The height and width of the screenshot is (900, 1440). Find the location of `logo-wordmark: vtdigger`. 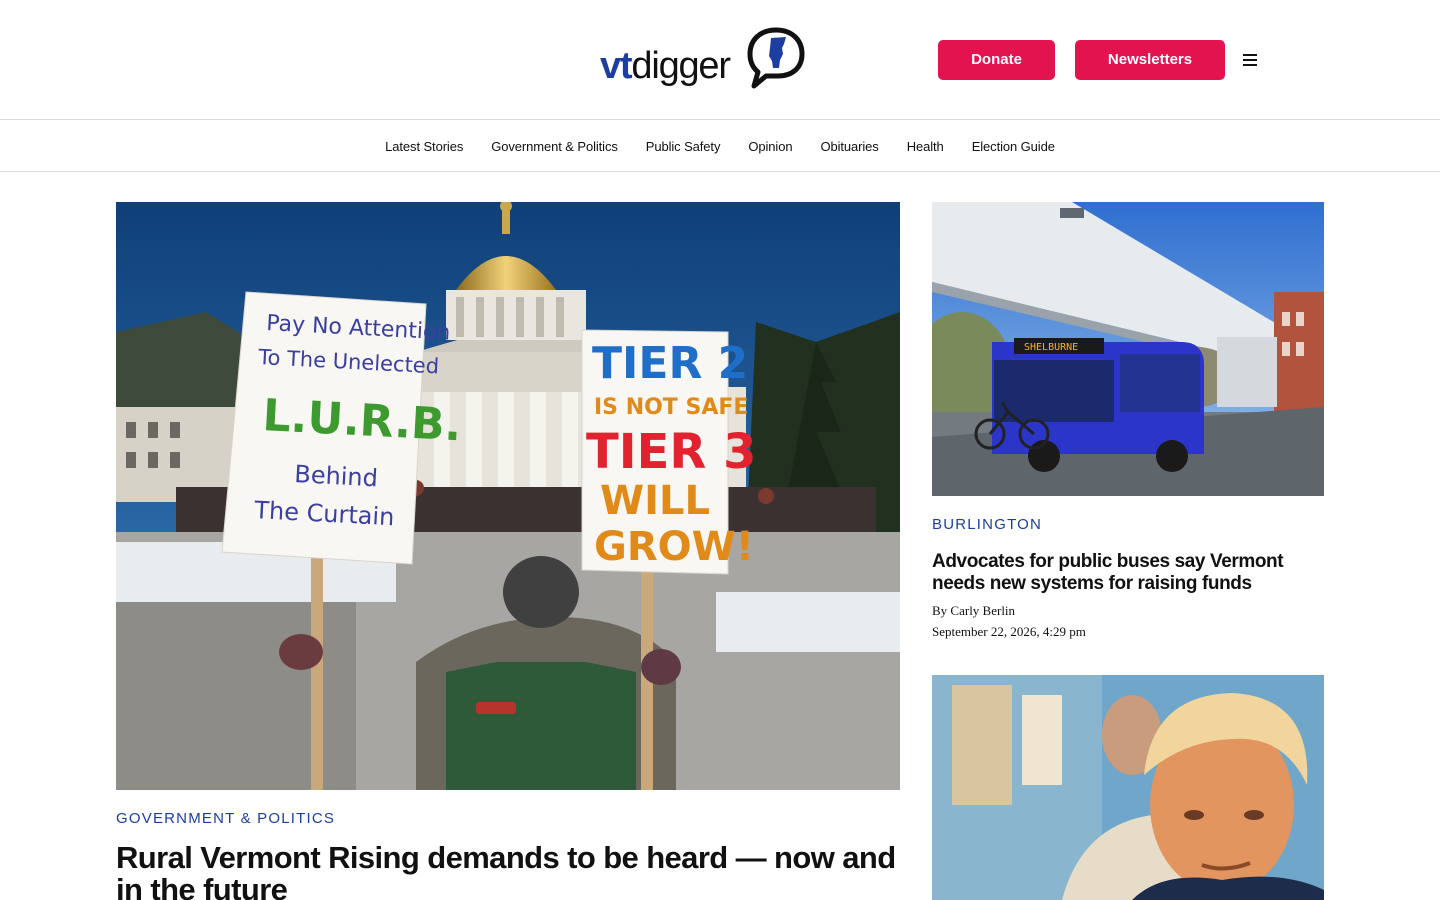

logo-wordmark: vtdigger is located at coordinates (665, 66).